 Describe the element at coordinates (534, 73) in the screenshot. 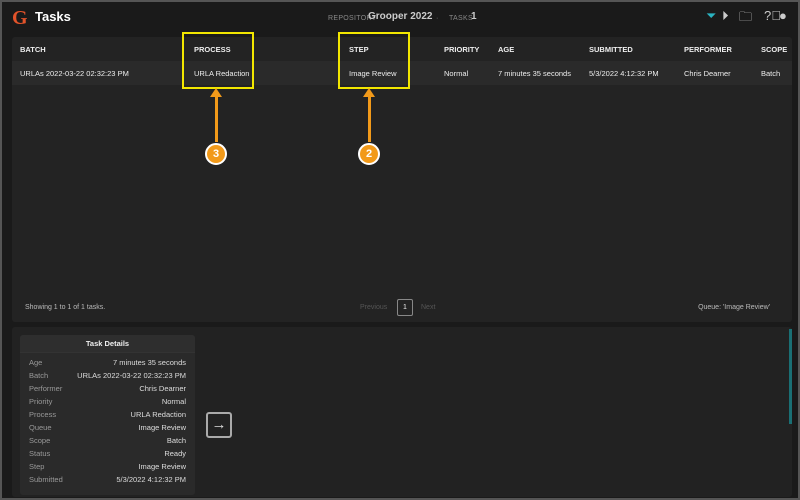

I see `cell-age: 7 minutes 35 seconds` at that location.